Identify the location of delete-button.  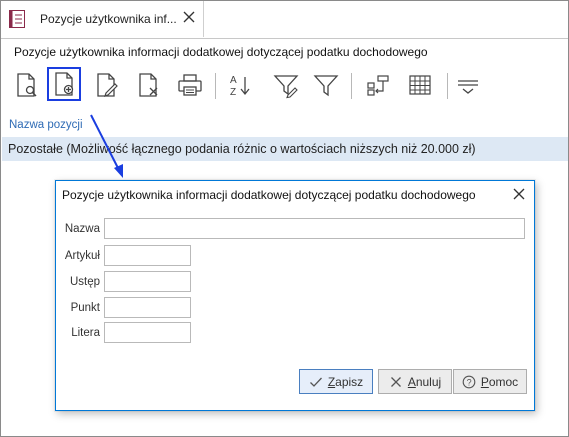
(148, 85).